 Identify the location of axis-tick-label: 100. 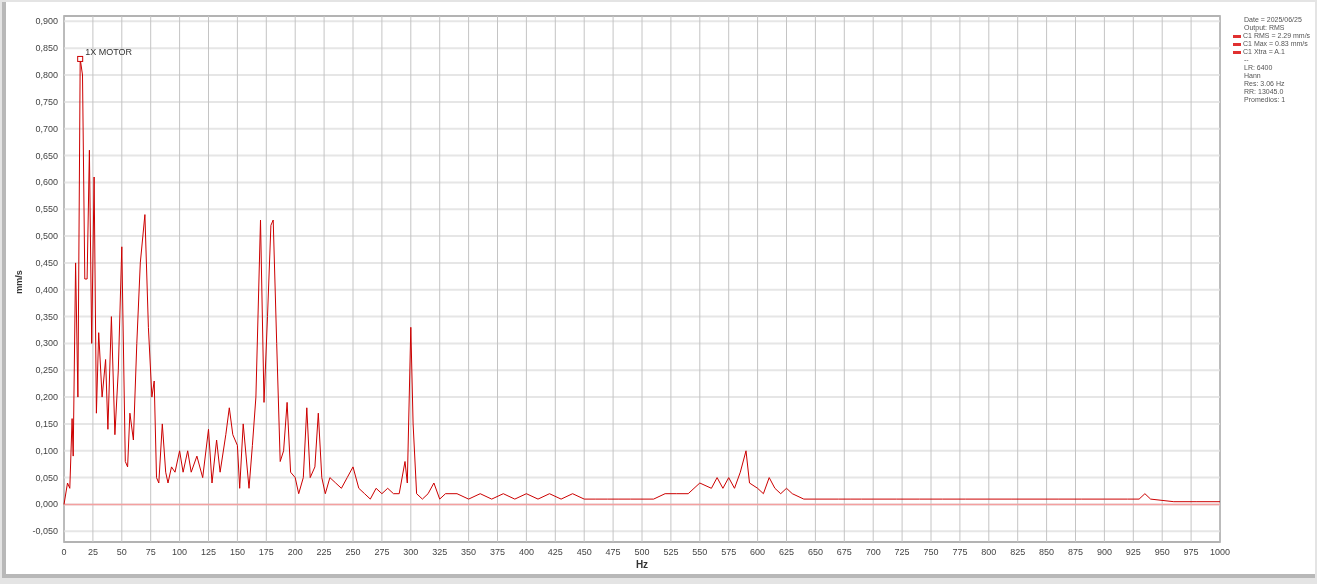
(180, 552).